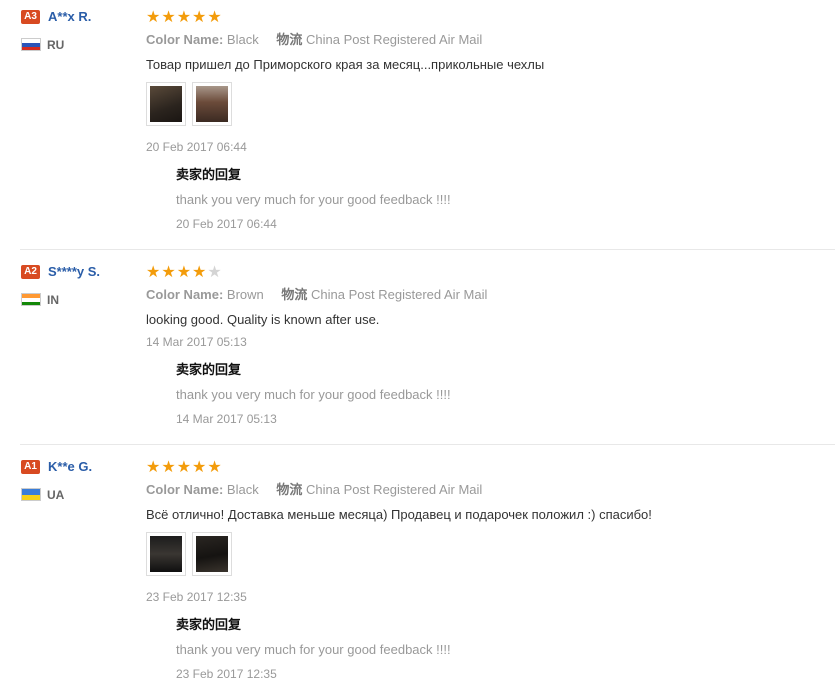 This screenshot has width=835, height=693. I want to click on seller-reply-date: 20 Feb 2017 06:44, so click(226, 224).